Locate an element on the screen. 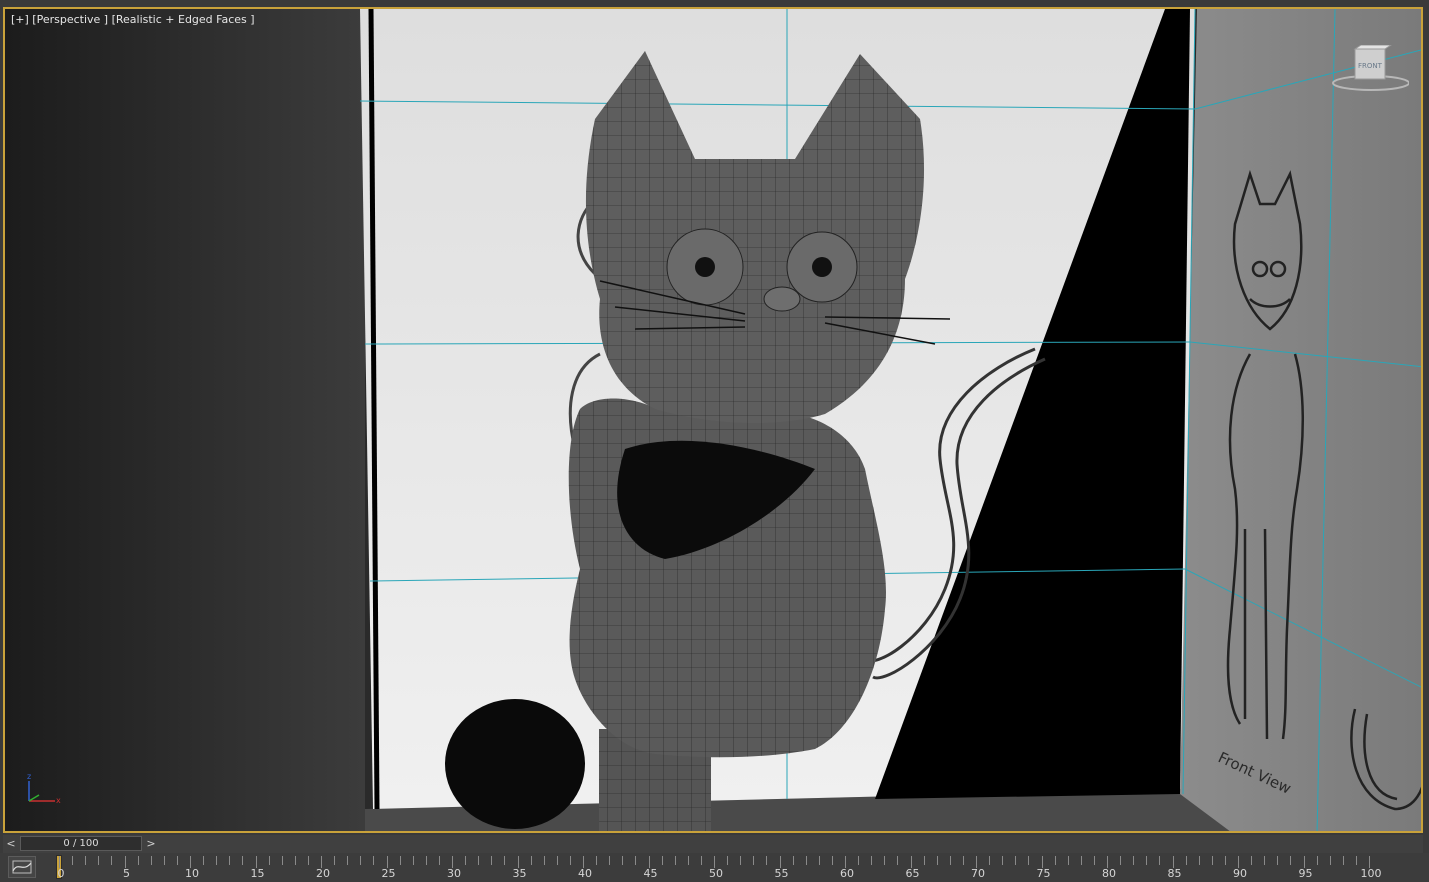 The width and height of the screenshot is (1429, 882). timeline-tick-label: 40 is located at coordinates (585, 873).